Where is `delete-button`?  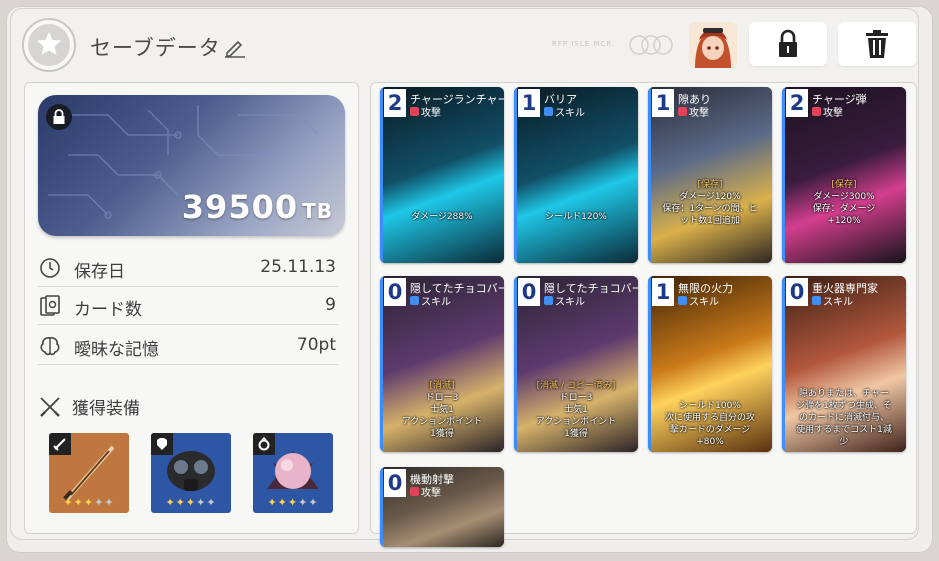 delete-button is located at coordinates (877, 44).